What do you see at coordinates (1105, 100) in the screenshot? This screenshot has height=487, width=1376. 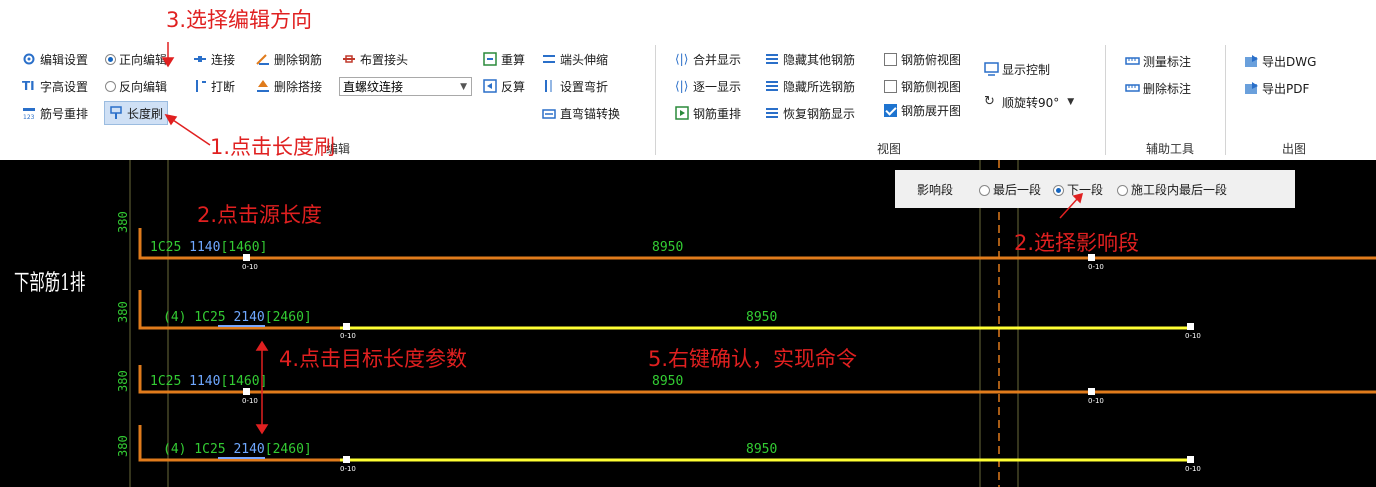 I see `divider` at bounding box center [1105, 100].